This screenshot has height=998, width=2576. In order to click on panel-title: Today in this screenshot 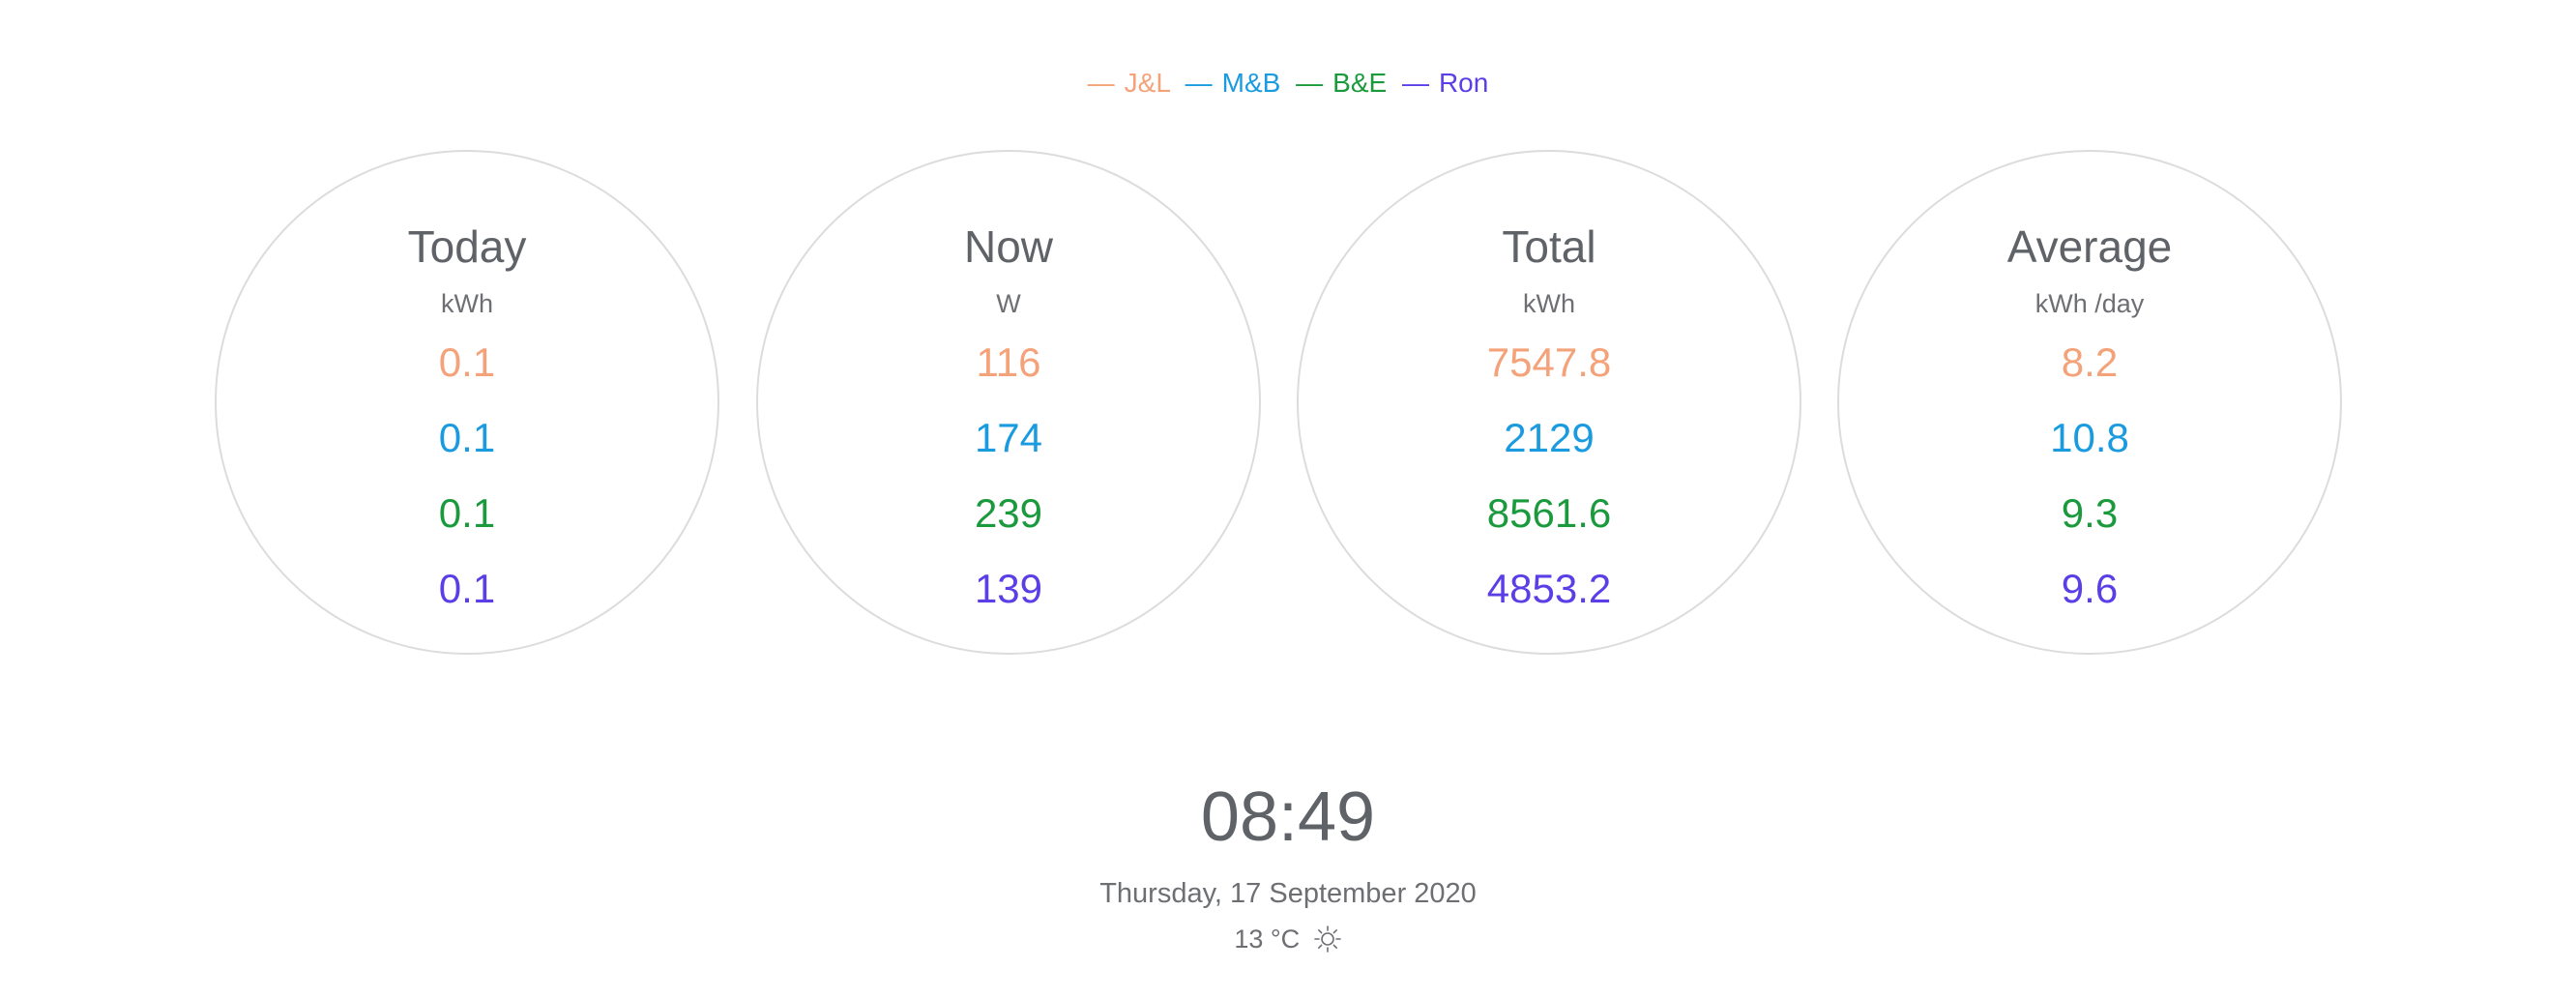, I will do `click(467, 246)`.